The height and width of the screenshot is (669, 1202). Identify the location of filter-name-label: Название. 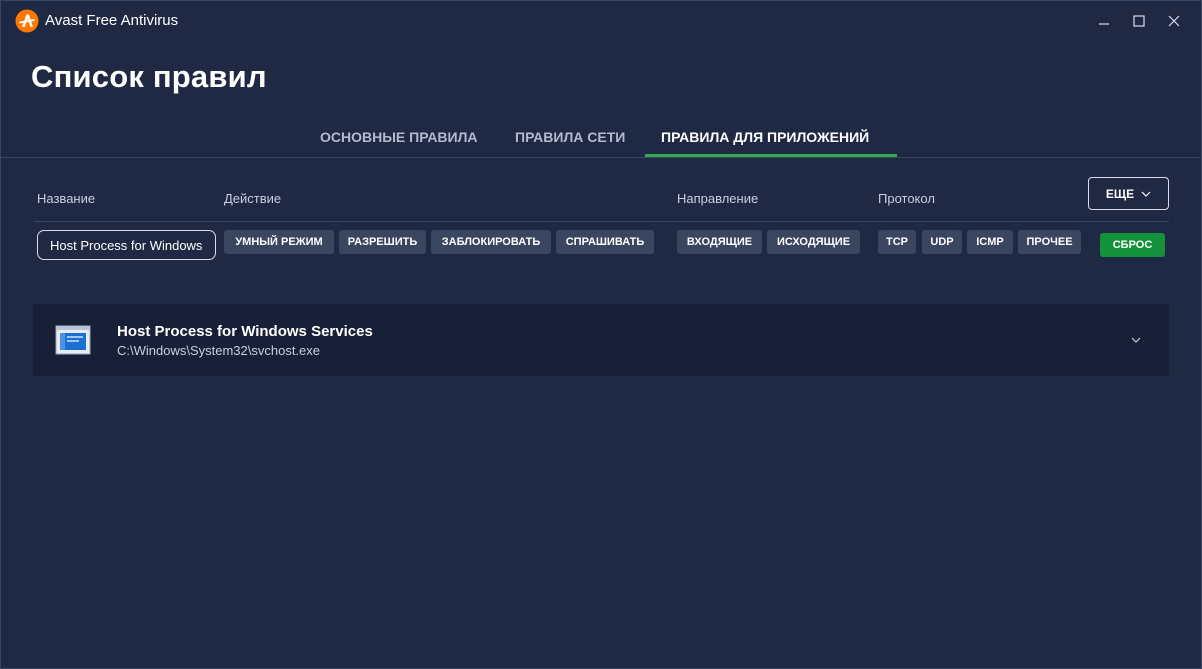
(66, 198).